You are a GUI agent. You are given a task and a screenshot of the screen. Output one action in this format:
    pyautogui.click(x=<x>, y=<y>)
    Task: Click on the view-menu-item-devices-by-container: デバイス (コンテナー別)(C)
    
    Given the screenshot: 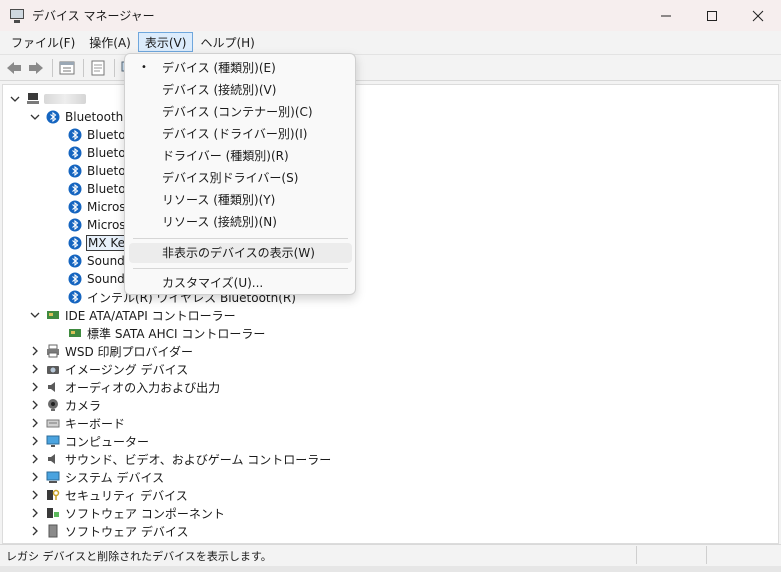 What is the action you would take?
    pyautogui.click(x=240, y=112)
    